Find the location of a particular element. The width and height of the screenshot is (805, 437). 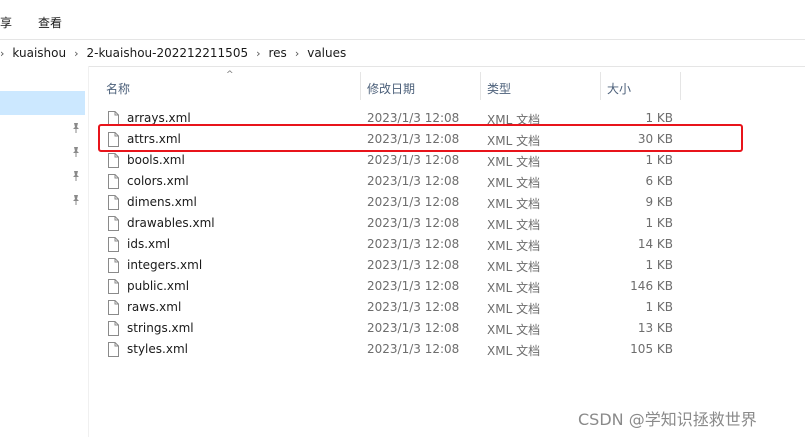

ribbon-menu: 享 查看 is located at coordinates (402, 19).